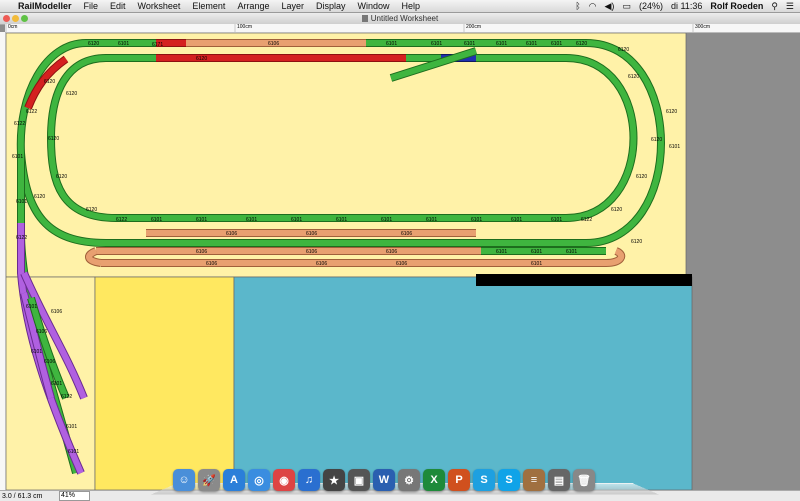  What do you see at coordinates (559, 480) in the screenshot?
I see `documents-icon: ▤` at bounding box center [559, 480].